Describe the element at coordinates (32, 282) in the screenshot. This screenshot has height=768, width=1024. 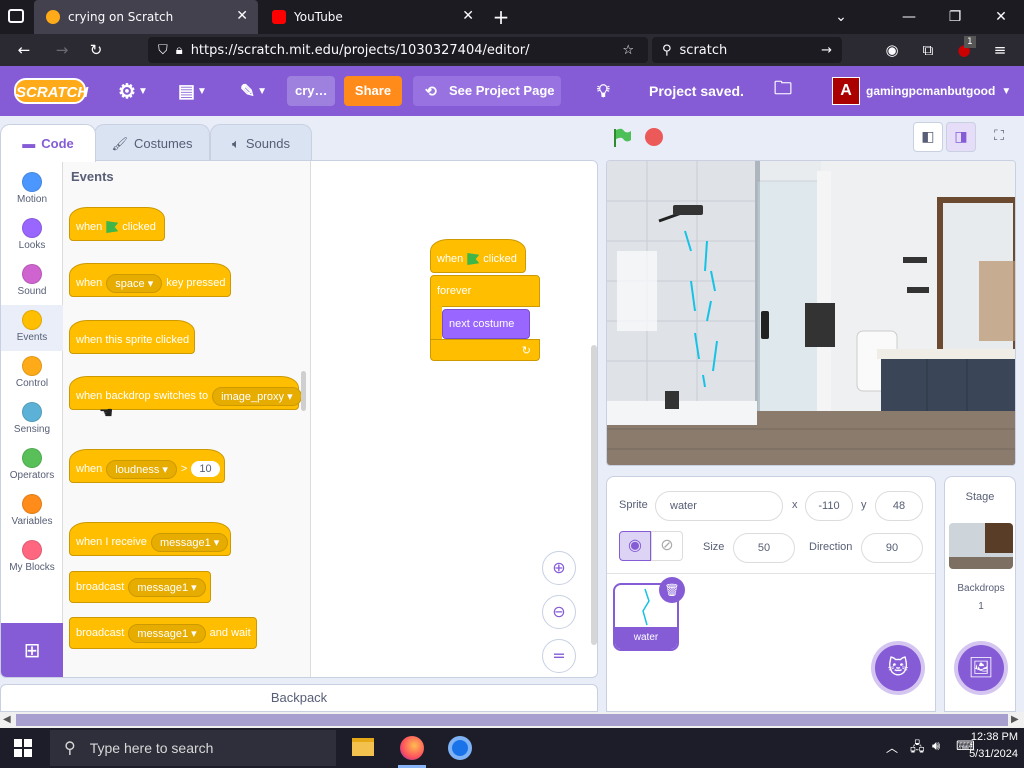
I see `category-sound: Sound` at that location.